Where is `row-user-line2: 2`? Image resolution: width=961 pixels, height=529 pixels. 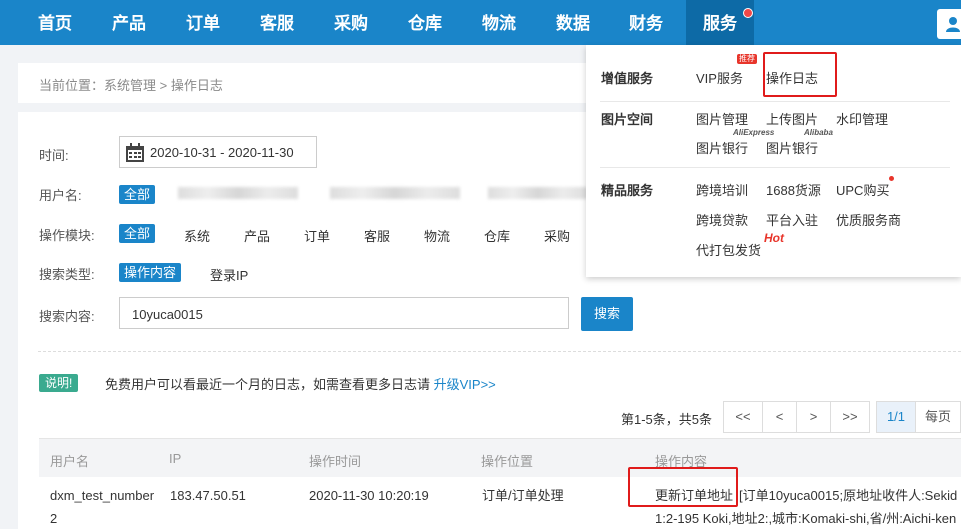
row-user-line2: 2 is located at coordinates (54, 518).